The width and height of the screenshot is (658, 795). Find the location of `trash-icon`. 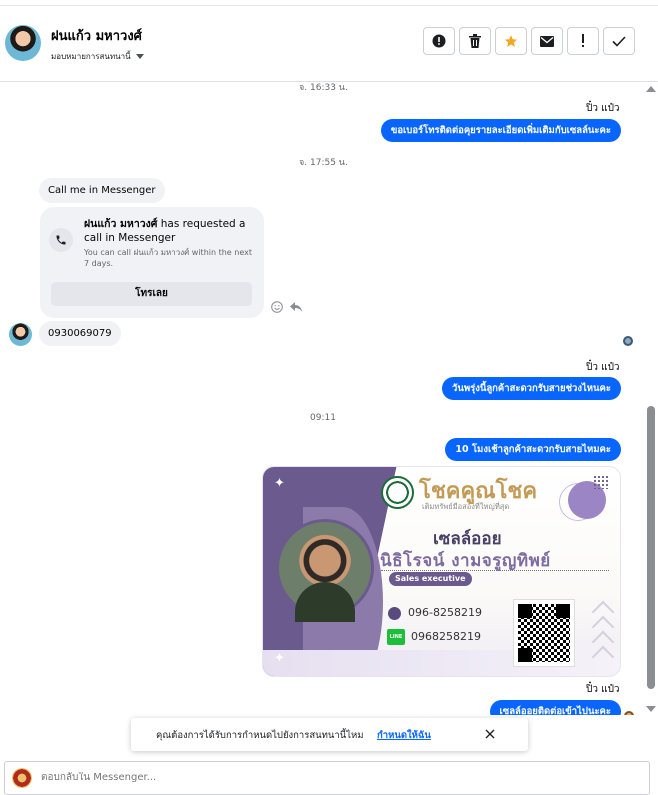

trash-icon is located at coordinates (475, 41).